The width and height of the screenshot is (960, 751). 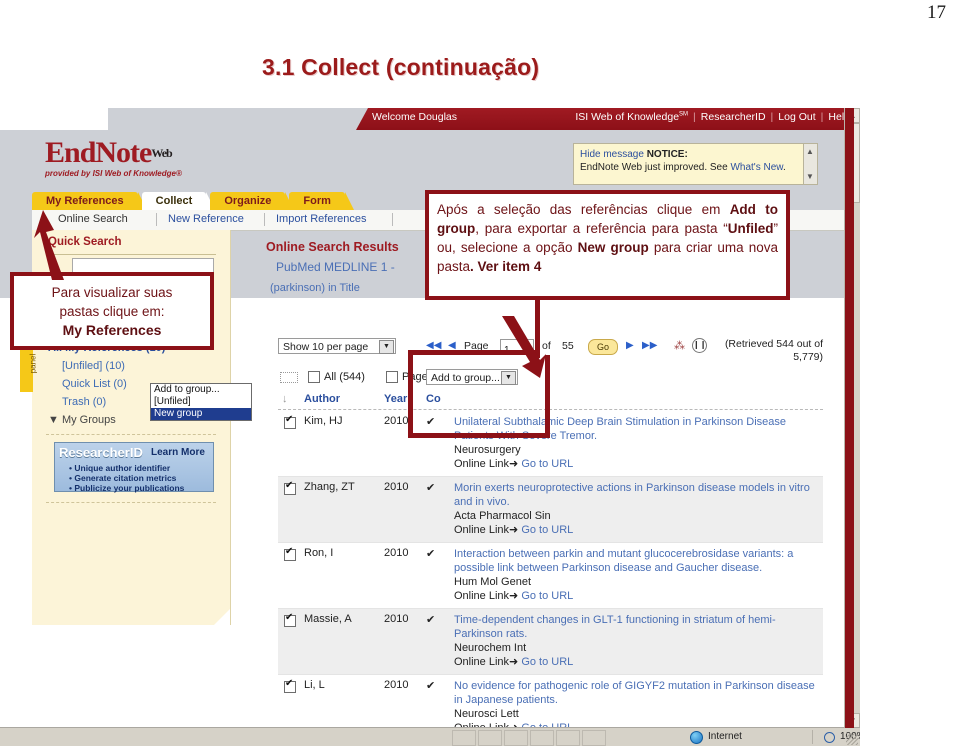 What do you see at coordinates (94, 452) in the screenshot?
I see `brand-researcher: Researcher` at bounding box center [94, 452].